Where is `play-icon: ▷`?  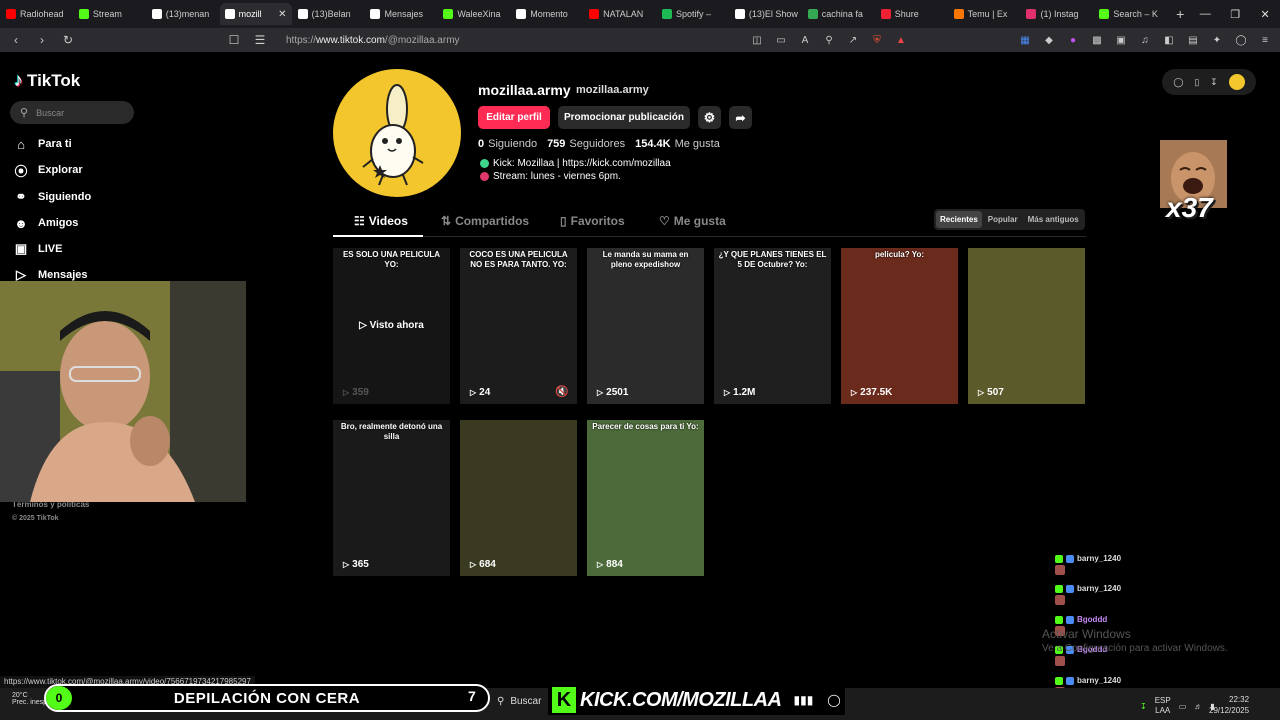
play-icon: ▷ is located at coordinates (854, 392).